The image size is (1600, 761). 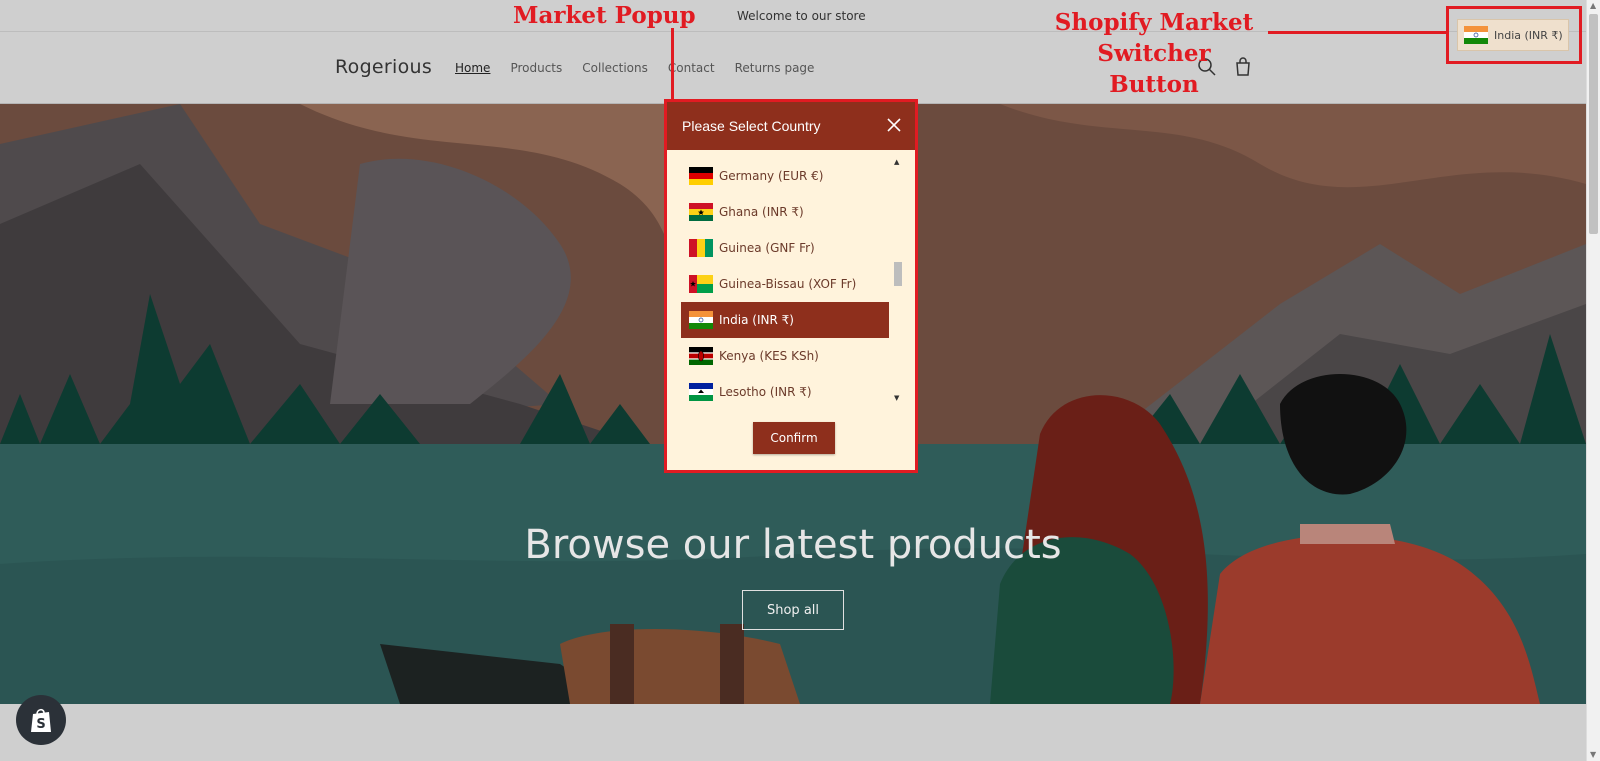 What do you see at coordinates (1593, 124) in the screenshot?
I see `page-scroll-thumb` at bounding box center [1593, 124].